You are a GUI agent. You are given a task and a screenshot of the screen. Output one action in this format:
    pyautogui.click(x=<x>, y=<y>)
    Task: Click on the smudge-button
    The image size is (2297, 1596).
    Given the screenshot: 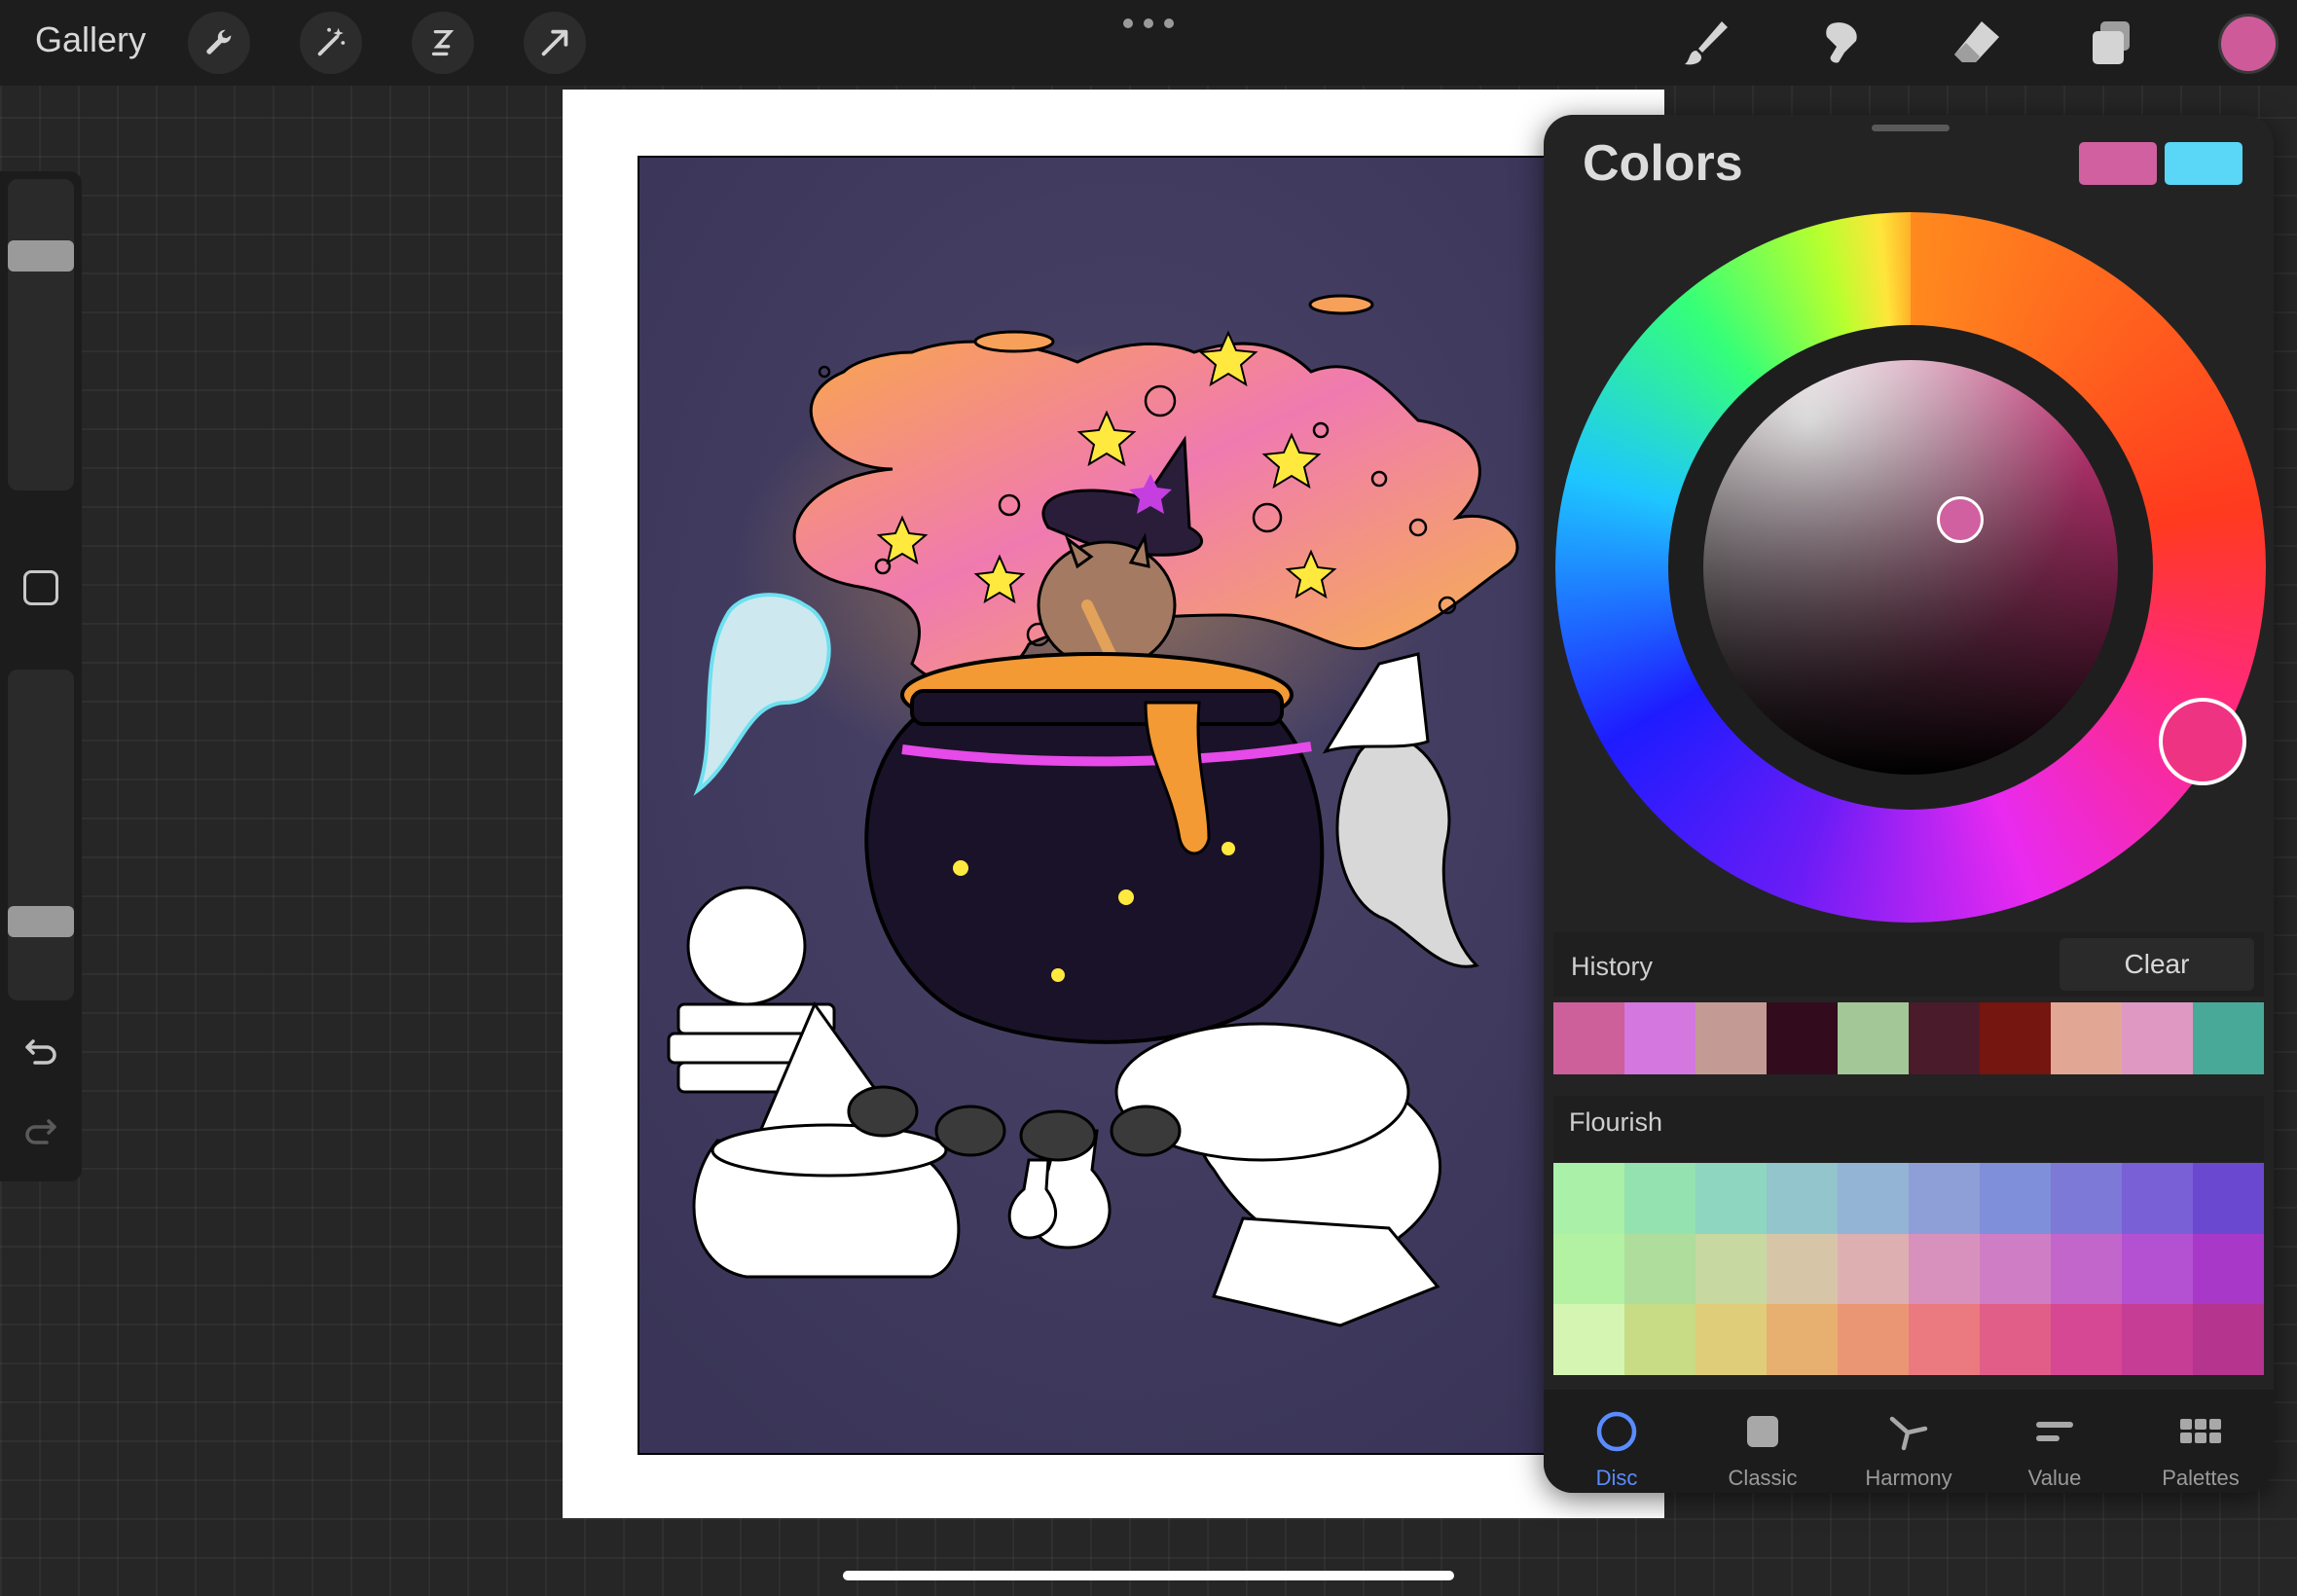 What is the action you would take?
    pyautogui.click(x=1841, y=43)
    